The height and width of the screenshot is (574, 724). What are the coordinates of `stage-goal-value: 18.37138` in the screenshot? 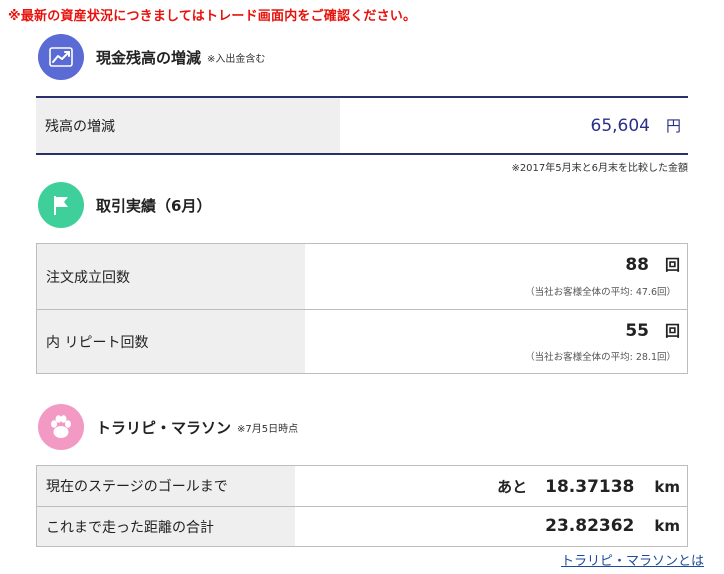 It's located at (590, 487).